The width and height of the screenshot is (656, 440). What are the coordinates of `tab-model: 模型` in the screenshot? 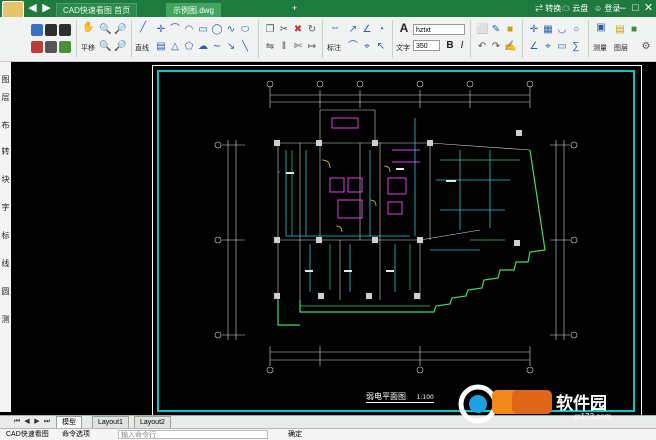 It's located at (69, 422).